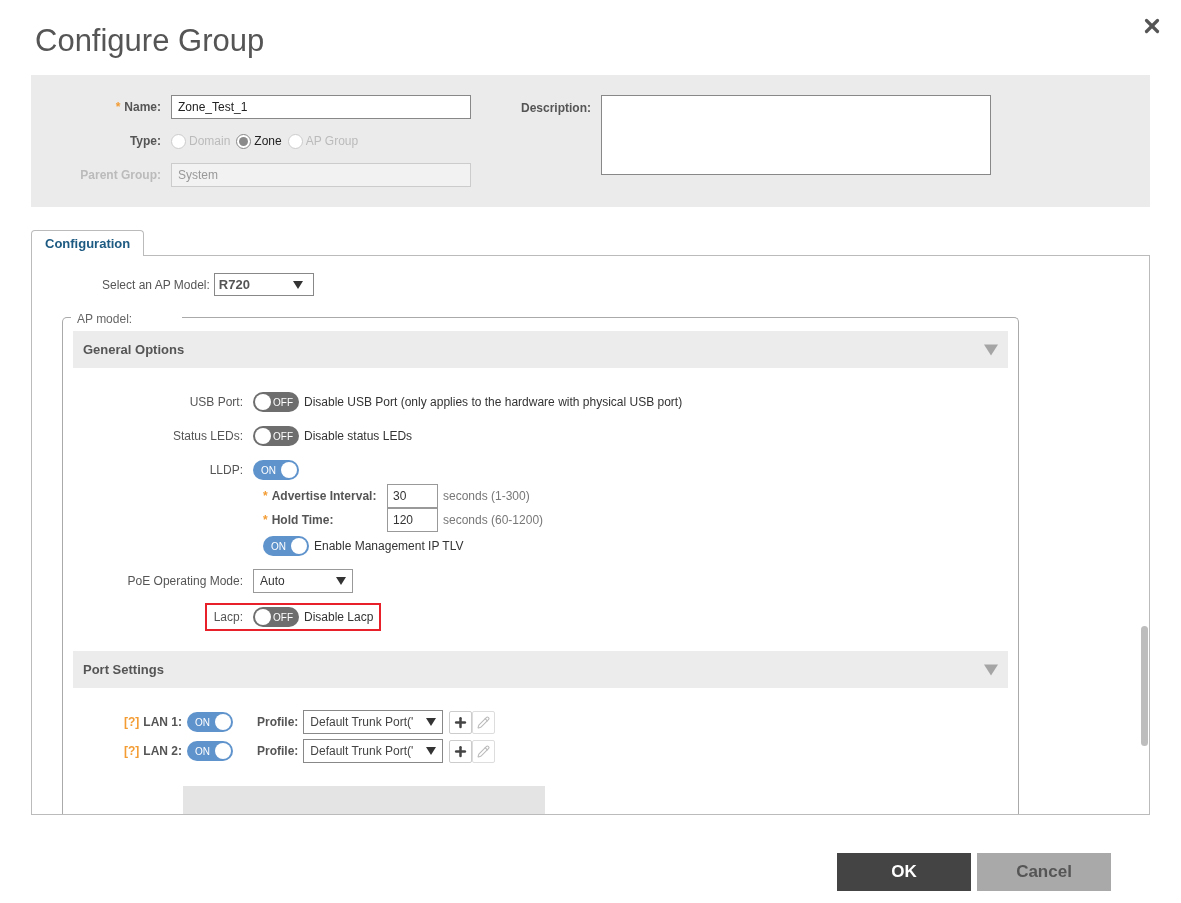 The image size is (1181, 903). I want to click on field-label: Lacp:, so click(228, 617).